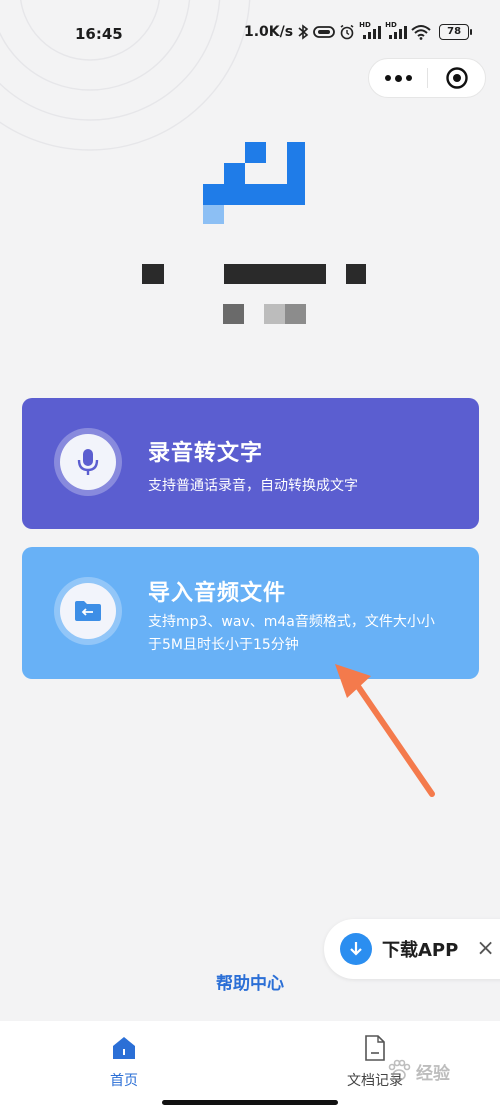 This screenshot has height=1111, width=500. Describe the element at coordinates (358, 30) in the screenshot. I see `status-icons: 1.0K/s HD HD 78` at that location.